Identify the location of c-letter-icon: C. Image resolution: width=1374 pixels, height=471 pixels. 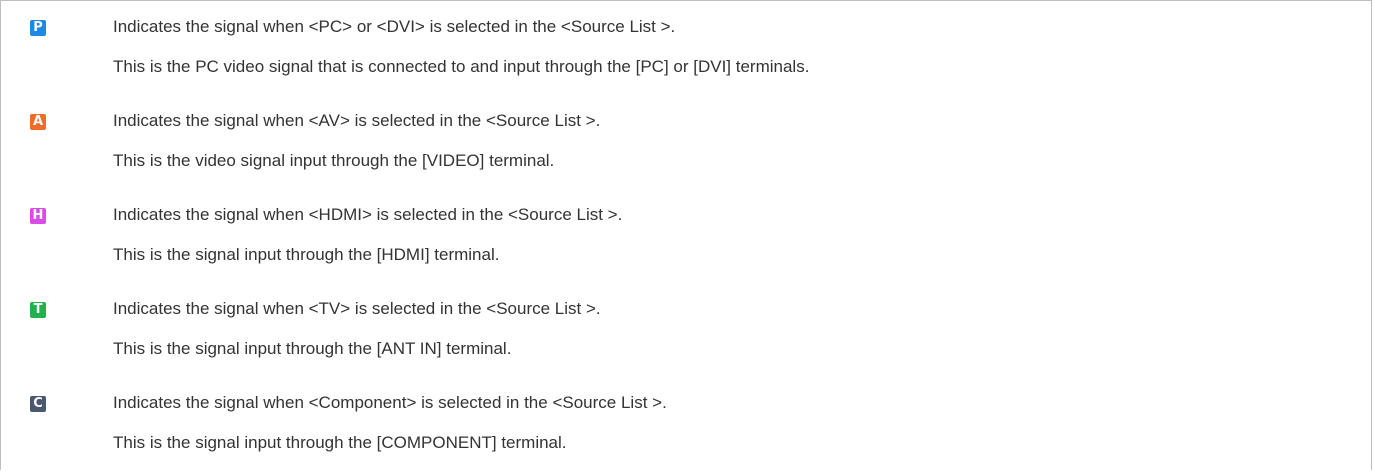
(38, 404).